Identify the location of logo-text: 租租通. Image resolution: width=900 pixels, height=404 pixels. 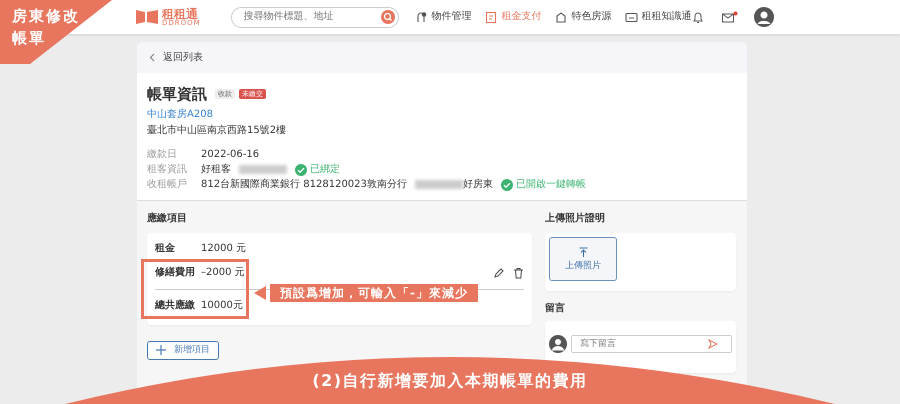
(180, 14).